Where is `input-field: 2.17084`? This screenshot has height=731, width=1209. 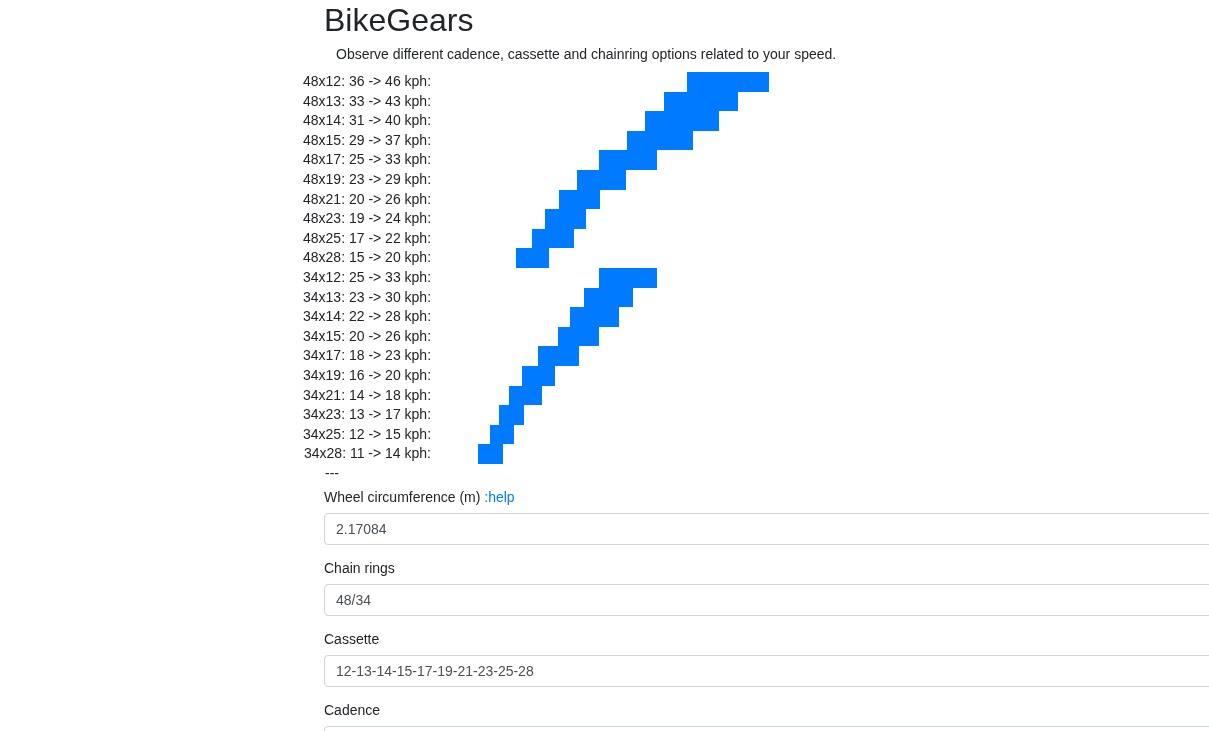 input-field: 2.17084 is located at coordinates (766, 528).